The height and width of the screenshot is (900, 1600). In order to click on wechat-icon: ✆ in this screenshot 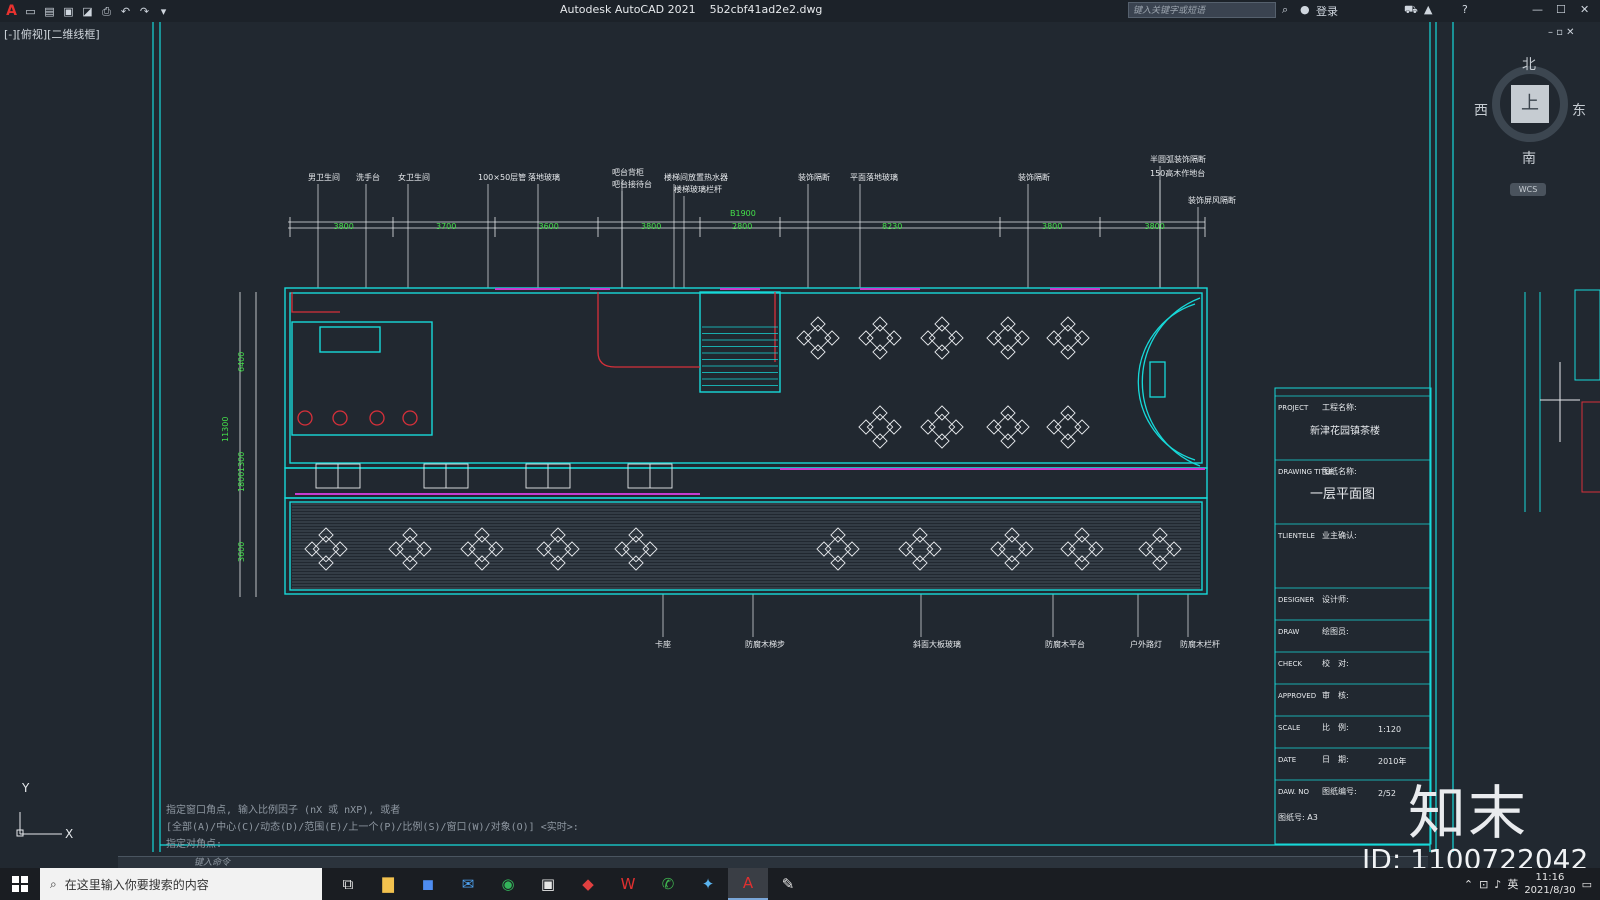, I will do `click(668, 884)`.